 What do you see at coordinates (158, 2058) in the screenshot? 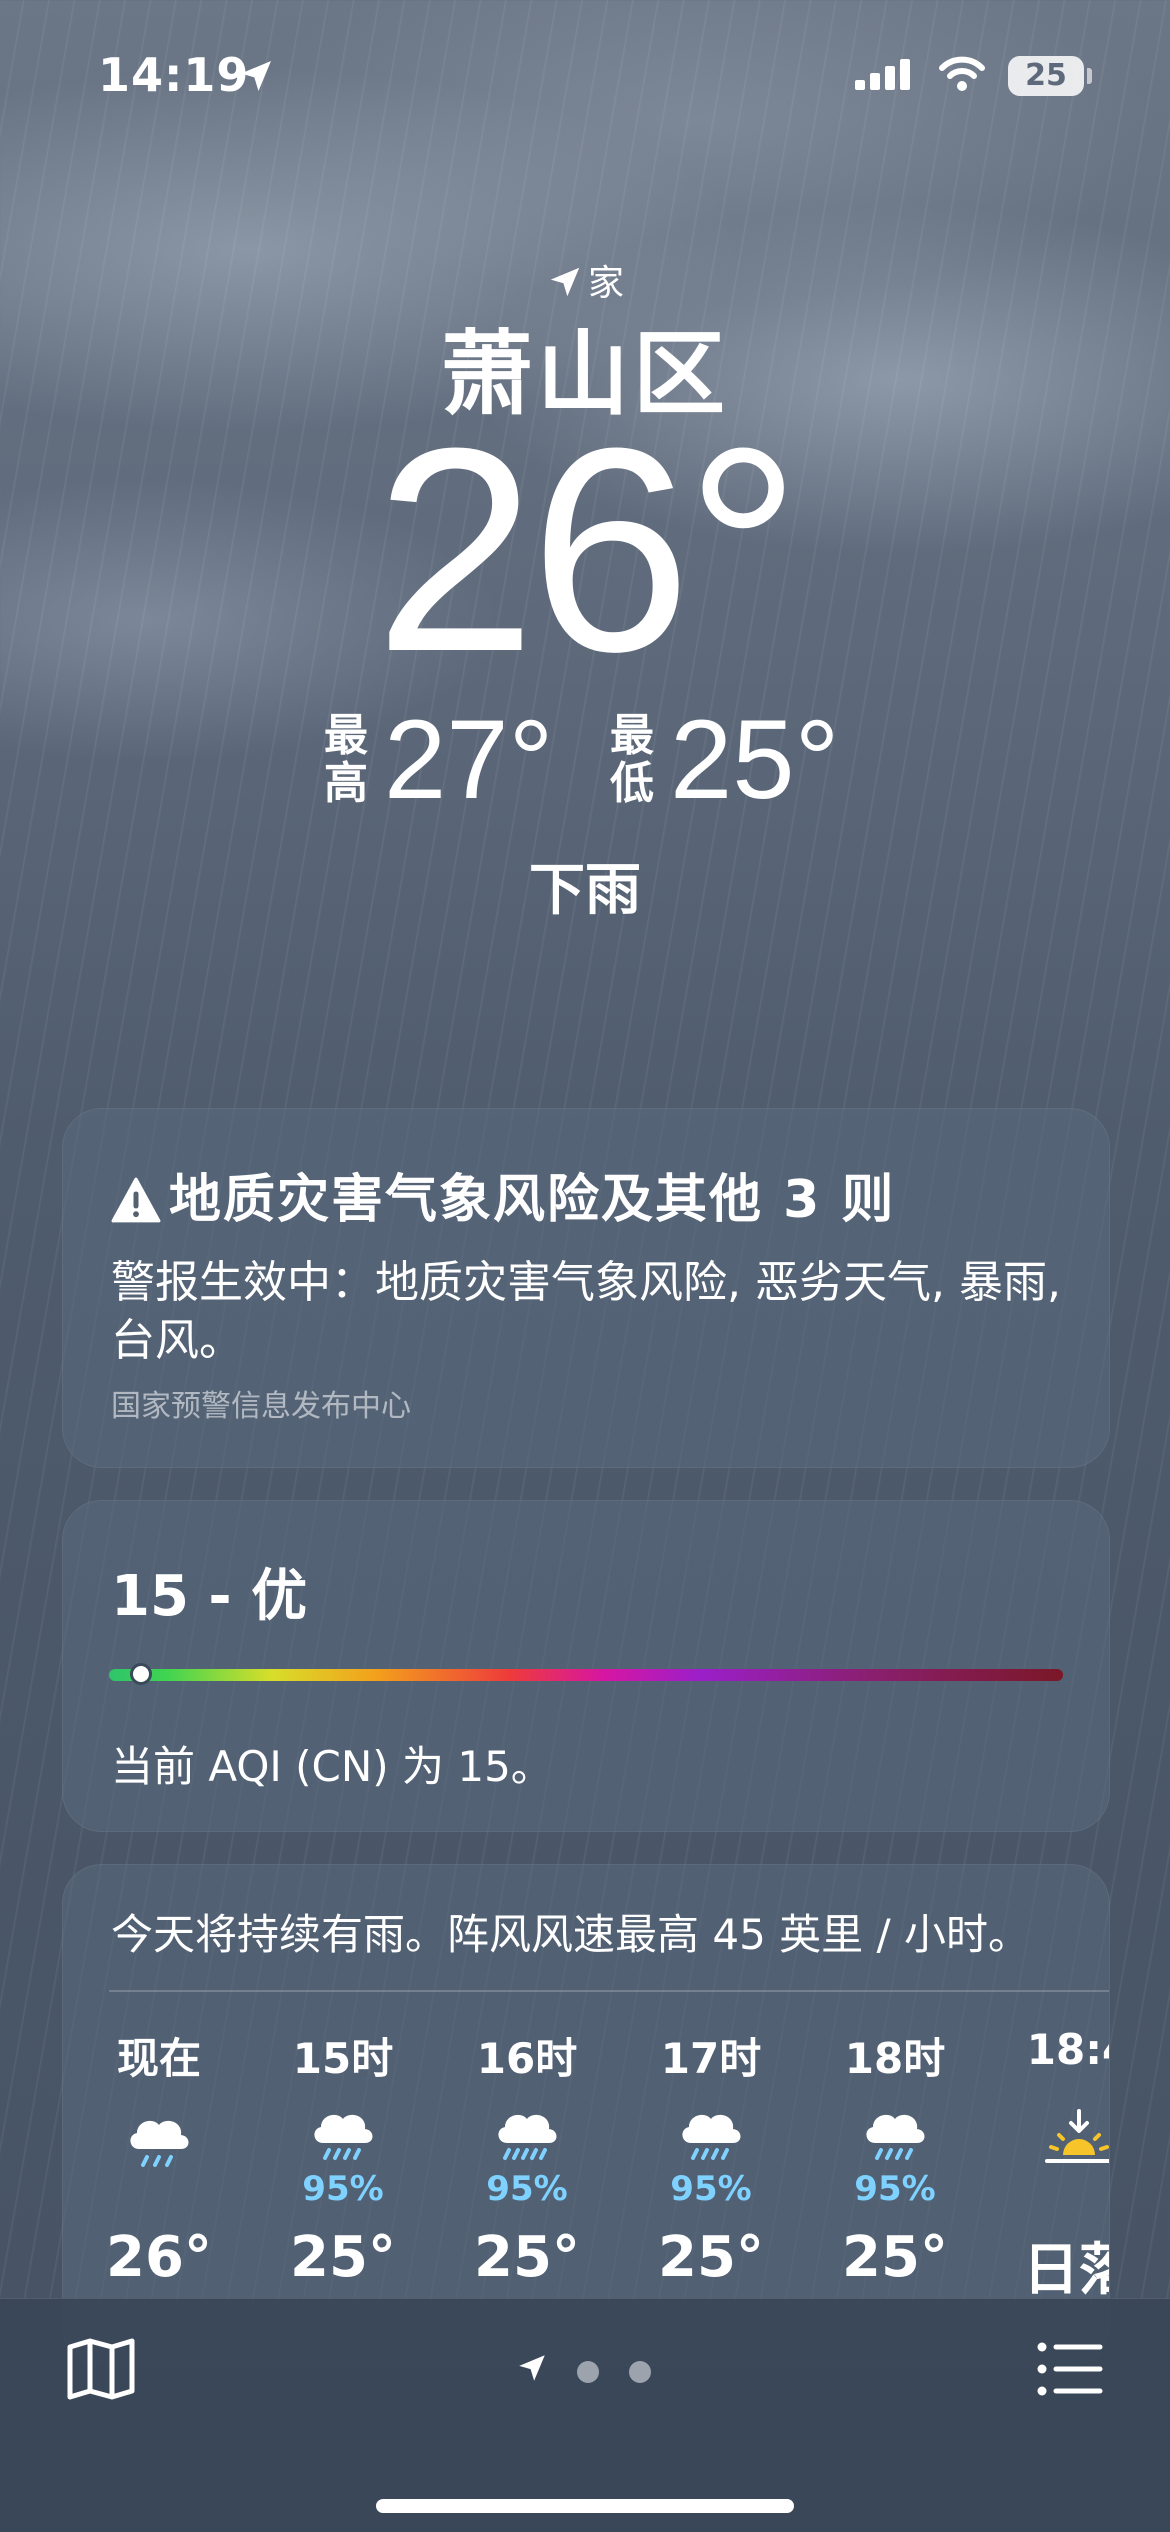
I see `hour-time: 现在` at bounding box center [158, 2058].